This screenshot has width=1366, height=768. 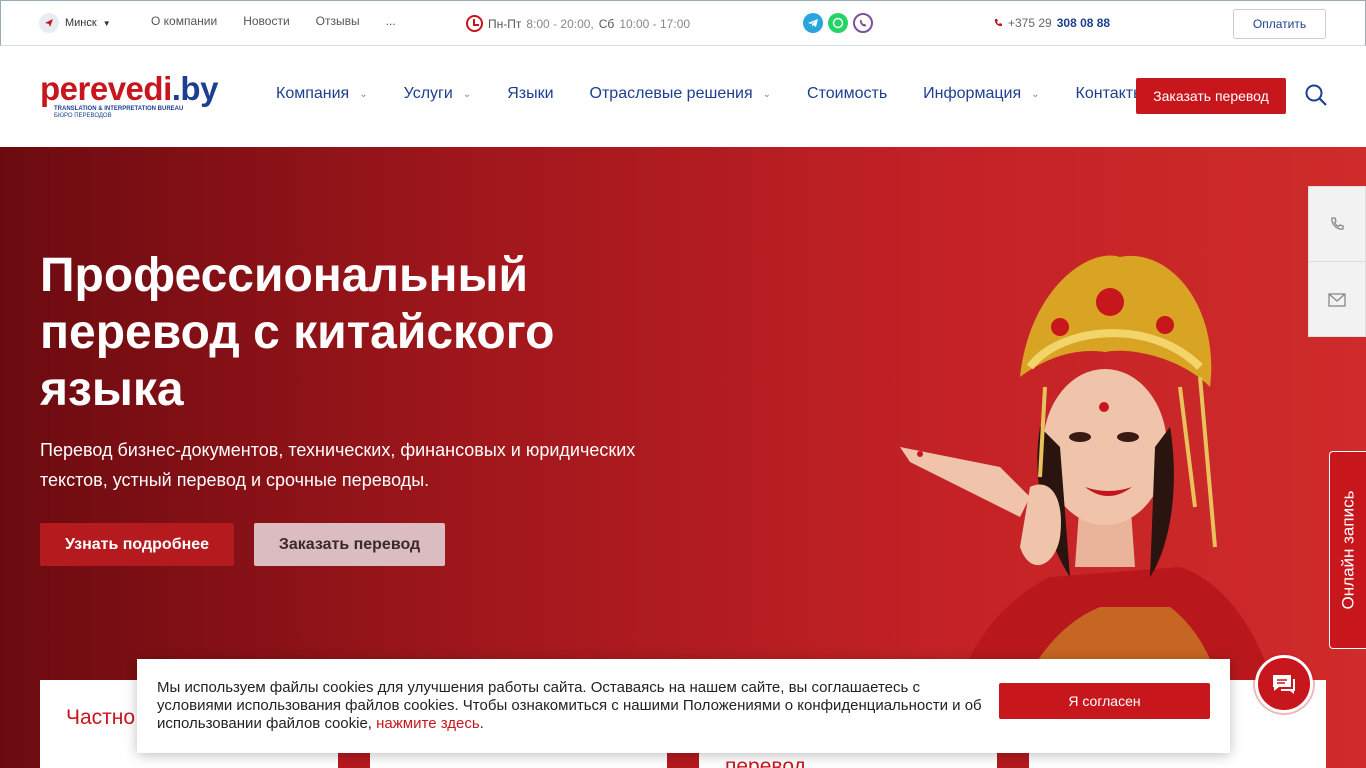 I want to click on chevron-down-icon: ▼, so click(x=106, y=23).